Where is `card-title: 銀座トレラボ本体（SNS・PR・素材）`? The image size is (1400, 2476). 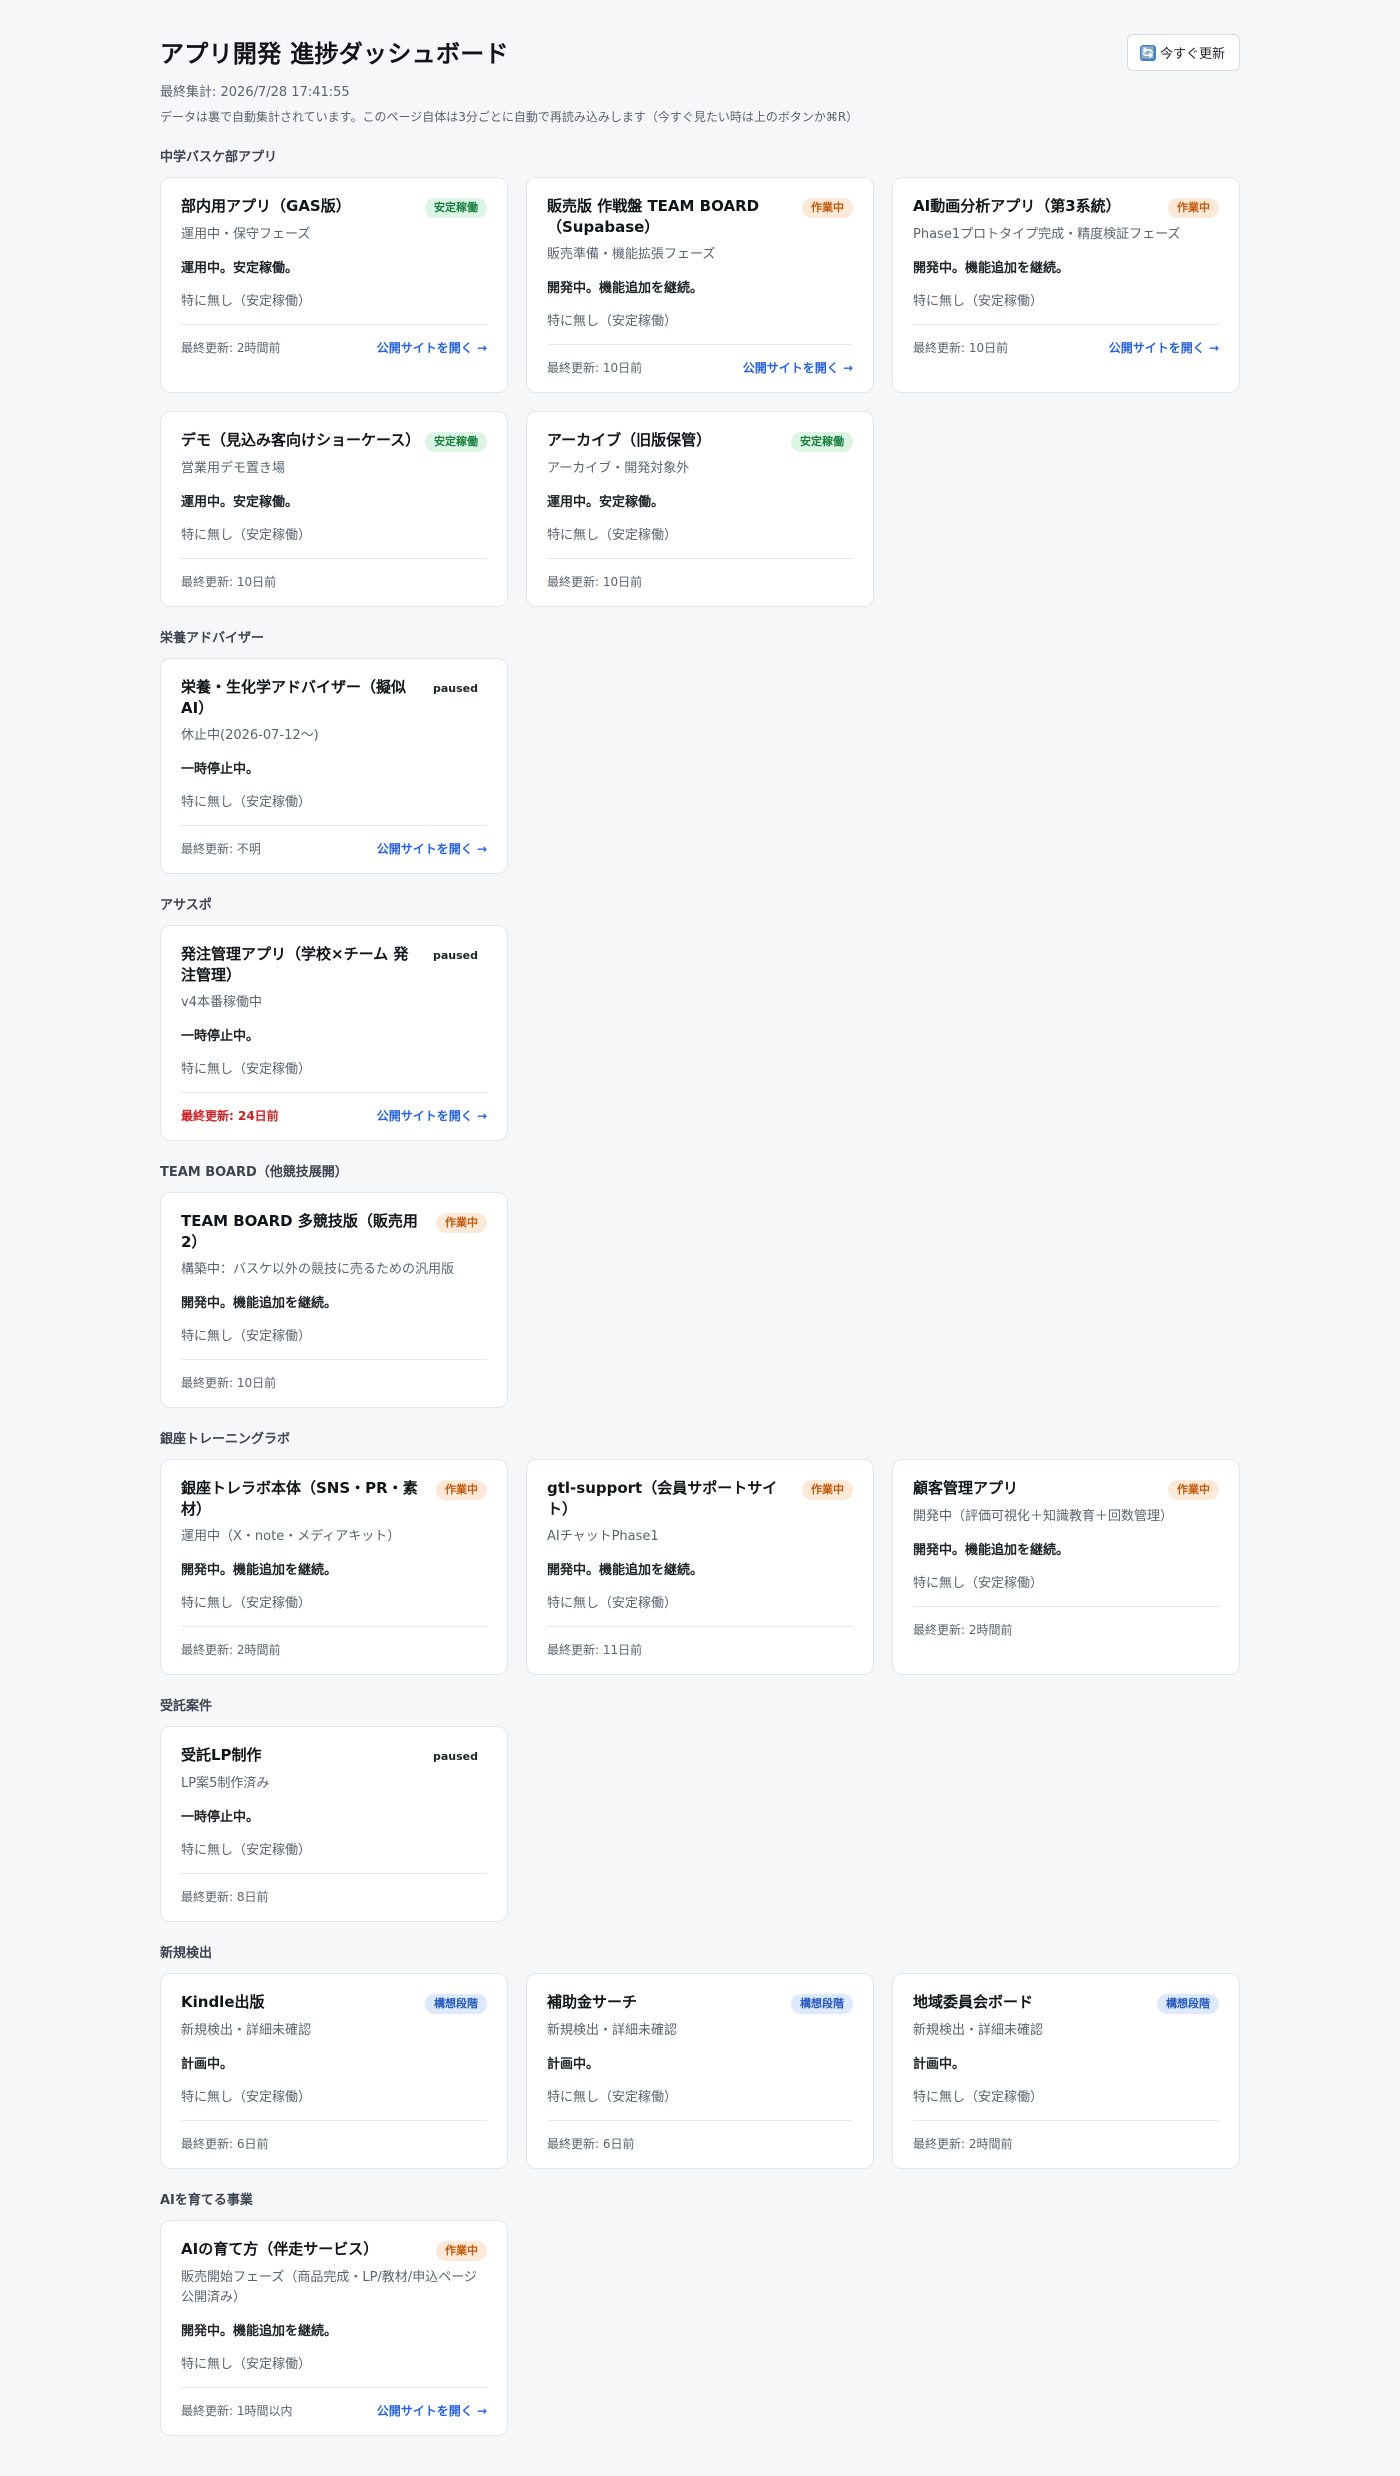
card-title: 銀座トレラボ本体（SNS・PR・素材） is located at coordinates (299, 1498).